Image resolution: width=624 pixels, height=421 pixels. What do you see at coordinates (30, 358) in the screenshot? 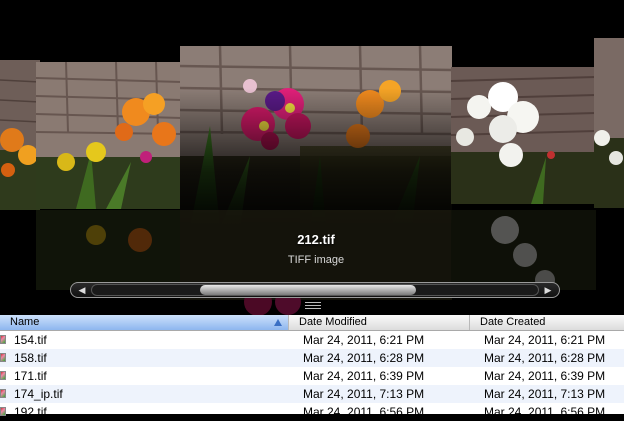
I see `file-name: 158.tif` at bounding box center [30, 358].